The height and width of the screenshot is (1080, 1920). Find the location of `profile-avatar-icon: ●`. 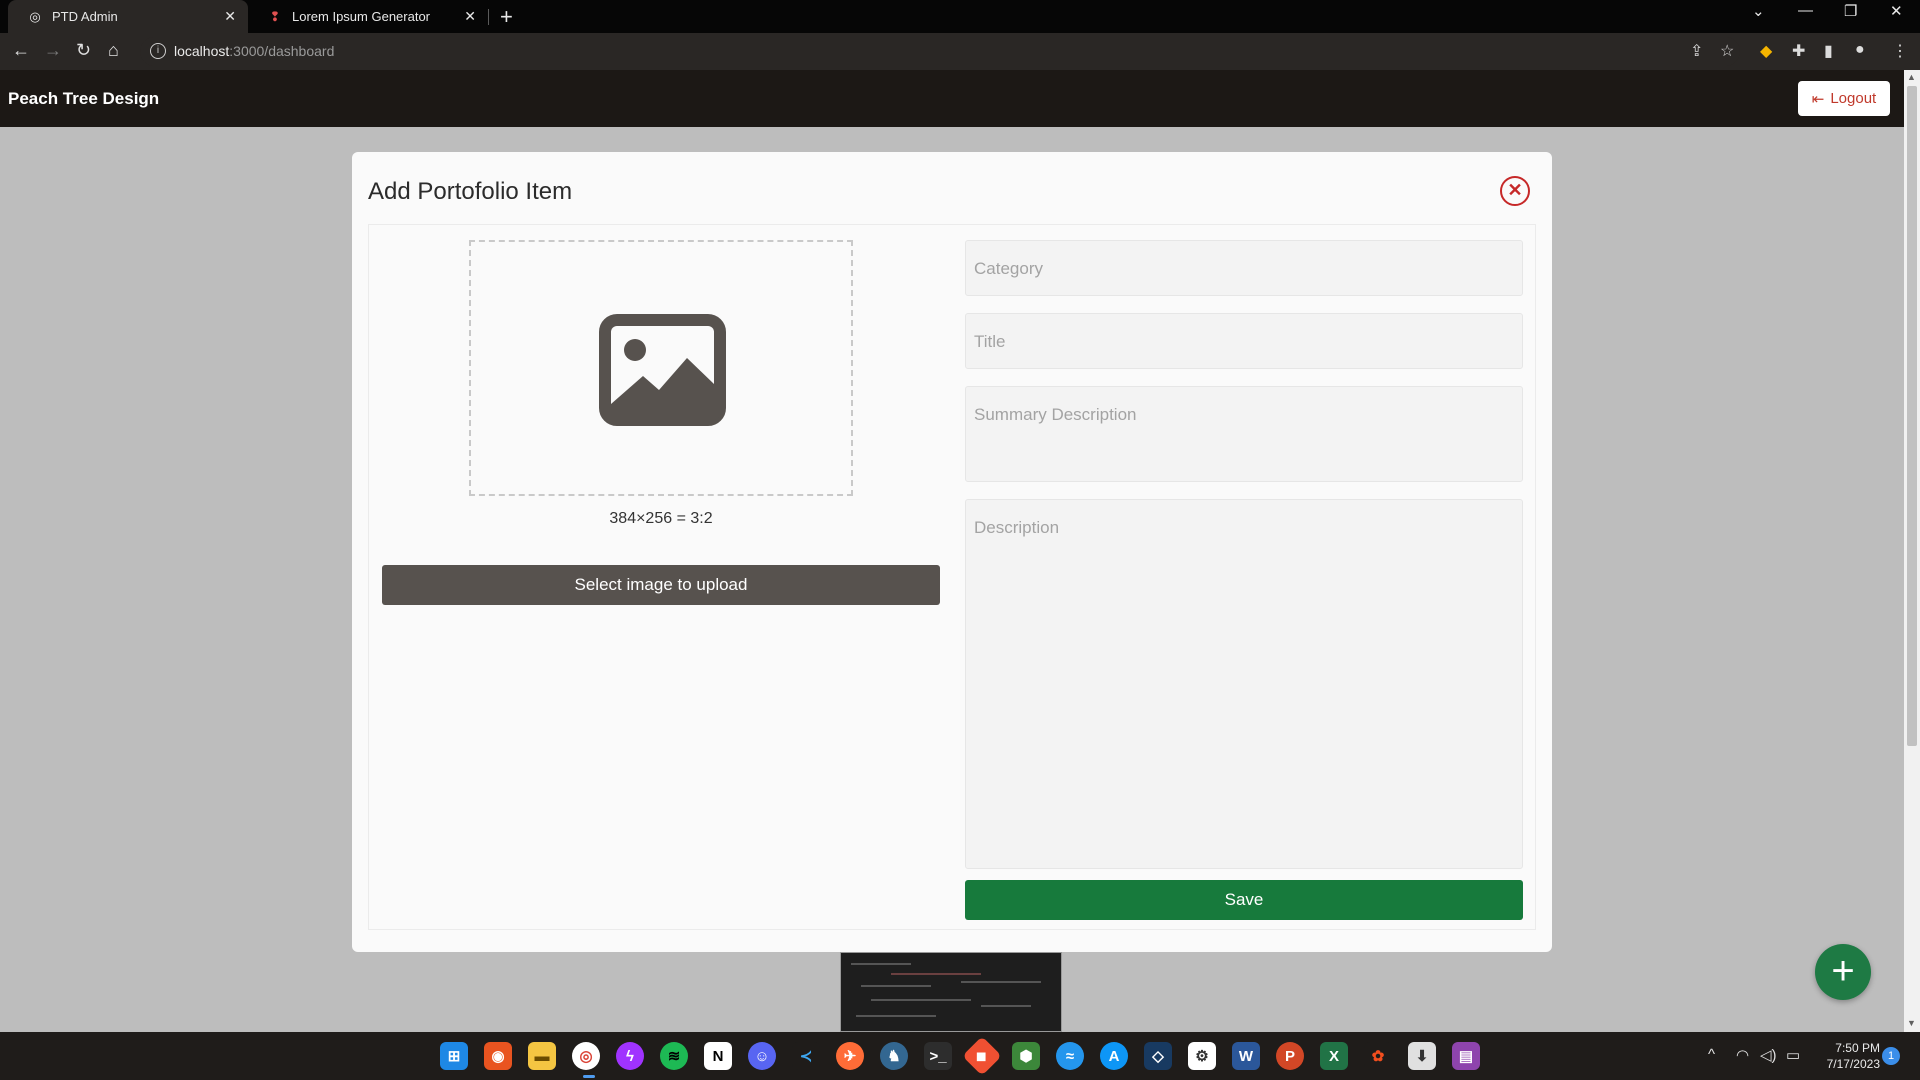

profile-avatar-icon: ● is located at coordinates (1860, 50).